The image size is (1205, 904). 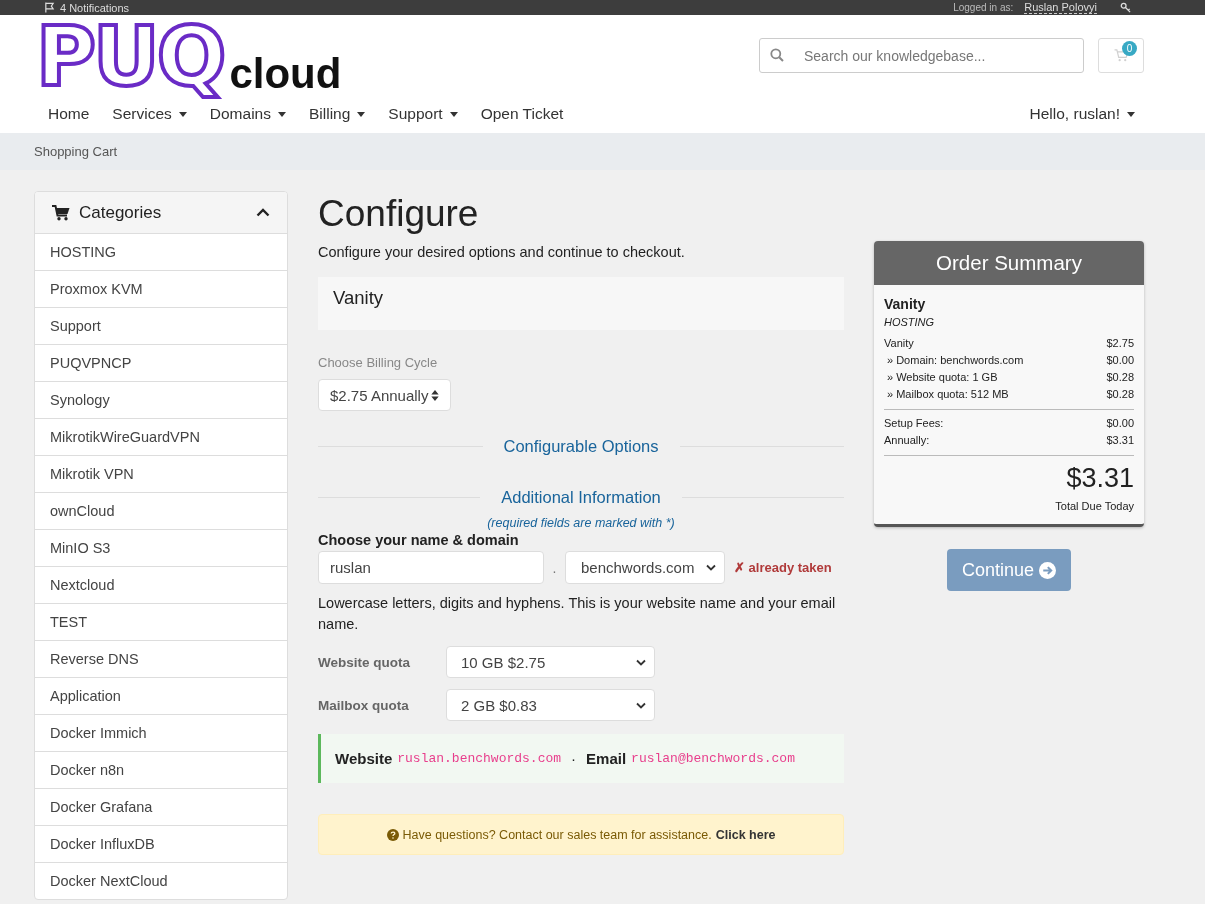 I want to click on nav-link: Services, so click(x=149, y=114).